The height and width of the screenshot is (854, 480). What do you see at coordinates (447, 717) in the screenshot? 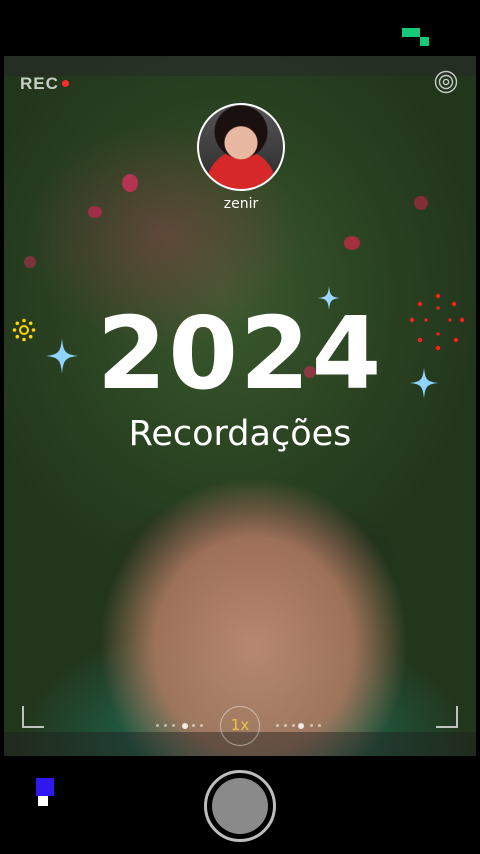
I see `focus-corner-bottom-right` at bounding box center [447, 717].